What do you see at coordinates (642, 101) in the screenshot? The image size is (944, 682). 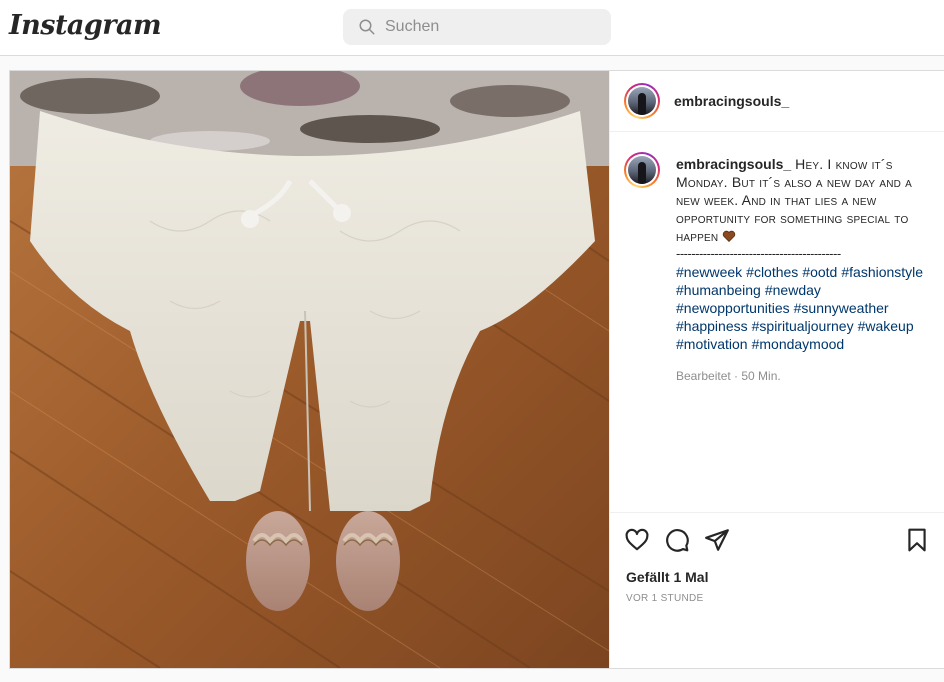 I see `author-avatar` at bounding box center [642, 101].